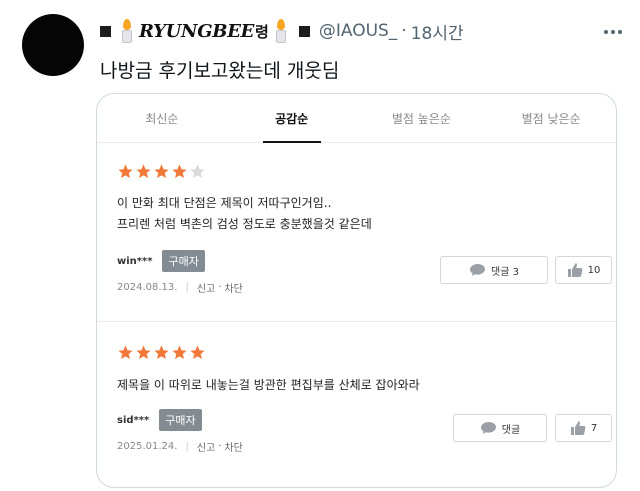  Describe the element at coordinates (161, 261) in the screenshot. I see `reviewer-row: win*** 구매자` at that location.